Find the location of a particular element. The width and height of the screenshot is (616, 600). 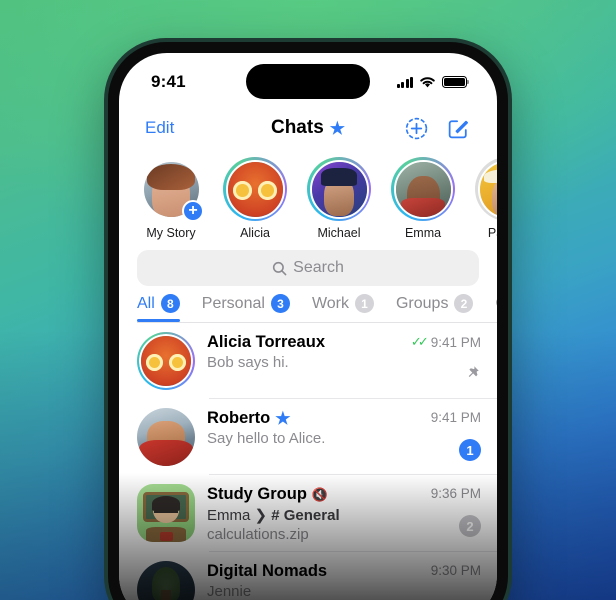

page-title: Chats ★ is located at coordinates (308, 128).